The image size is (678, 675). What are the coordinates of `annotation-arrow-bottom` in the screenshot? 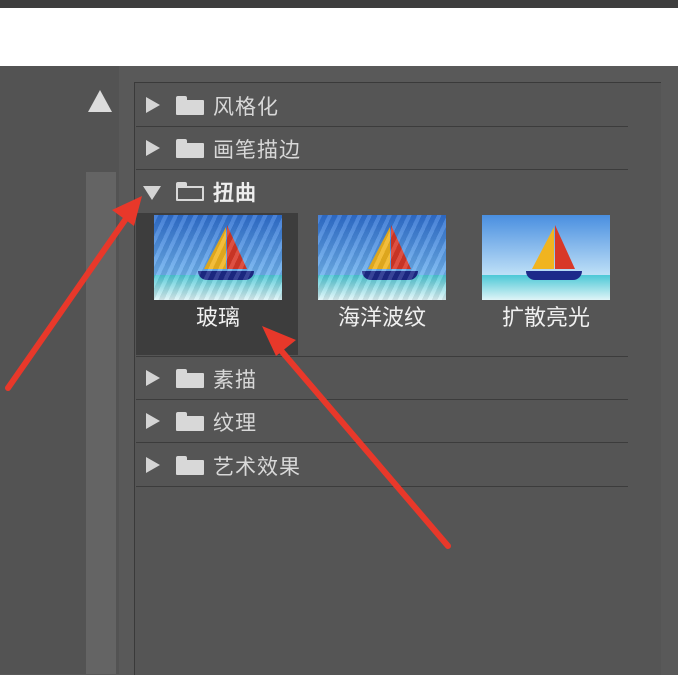 It's located at (356, 437).